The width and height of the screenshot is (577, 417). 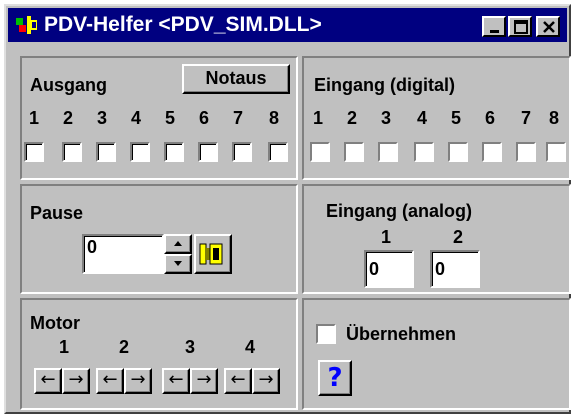 I want to click on motor-number: 3, so click(x=189, y=347).